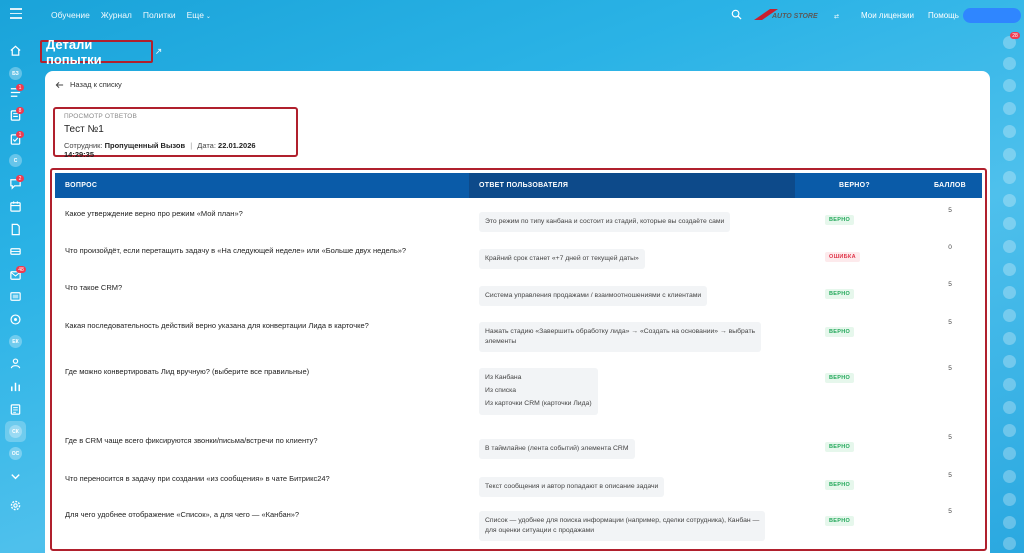 The height and width of the screenshot is (553, 1024). I want to click on back-link-label: Назад к списку, so click(96, 84).